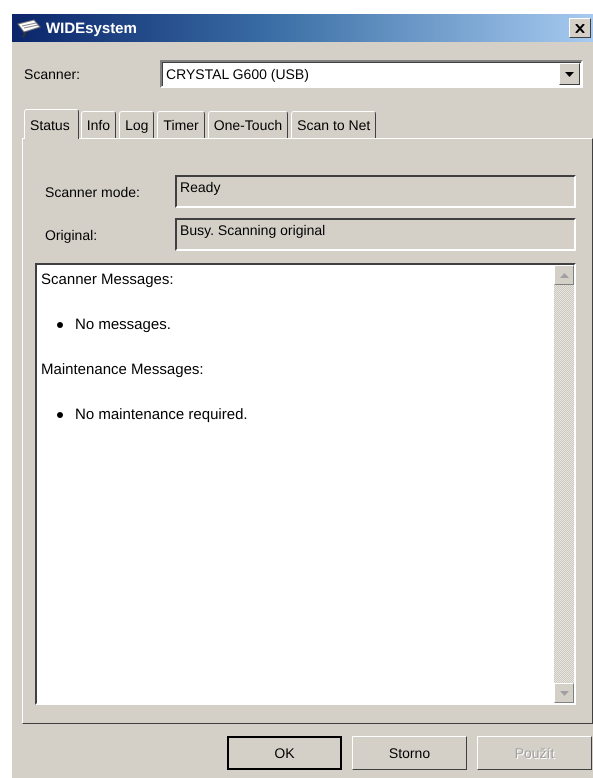 Image resolution: width=593 pixels, height=778 pixels. I want to click on tab: Info, so click(98, 124).